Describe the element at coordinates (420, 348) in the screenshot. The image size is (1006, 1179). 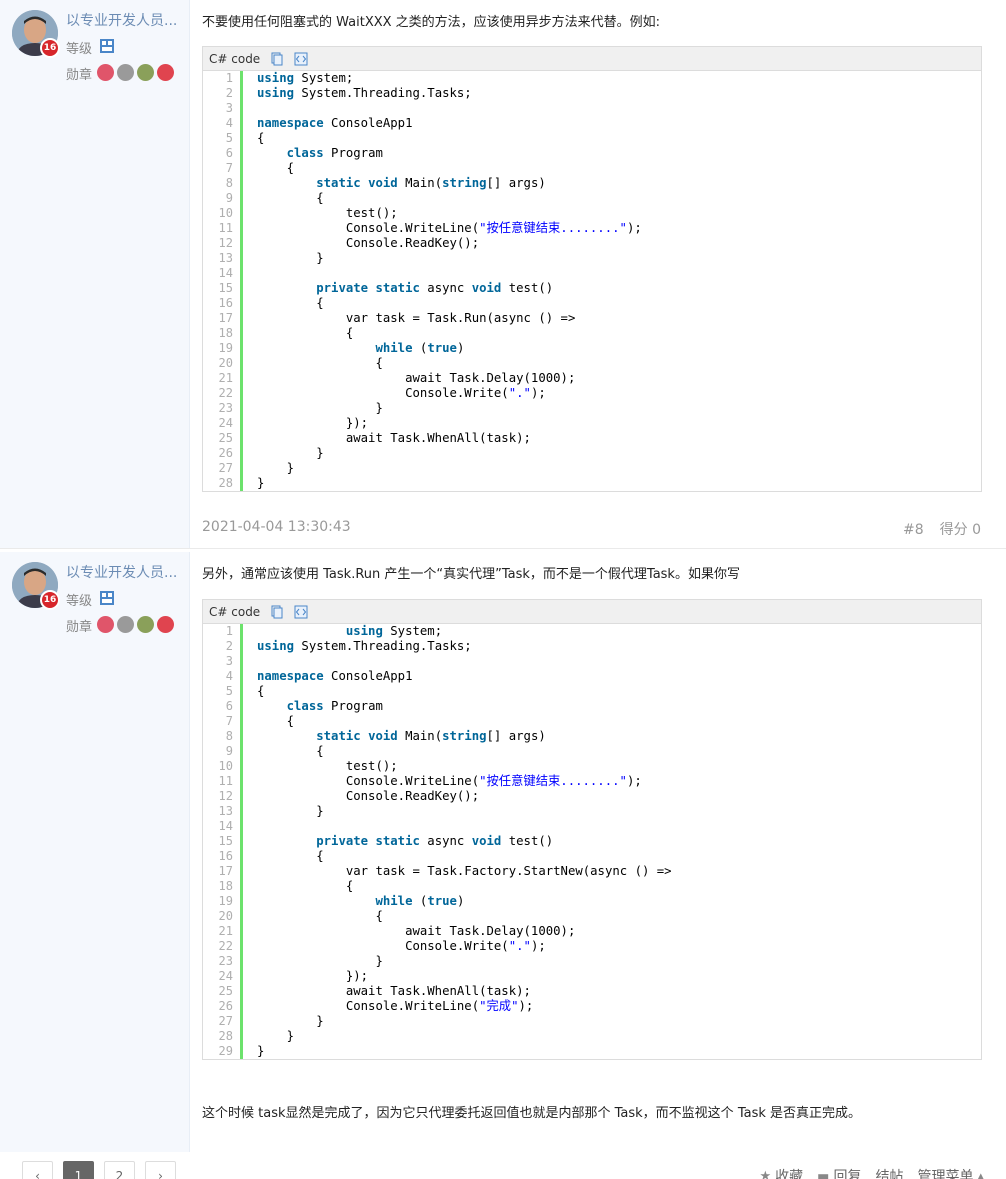
I see `code-text: while (true)` at that location.